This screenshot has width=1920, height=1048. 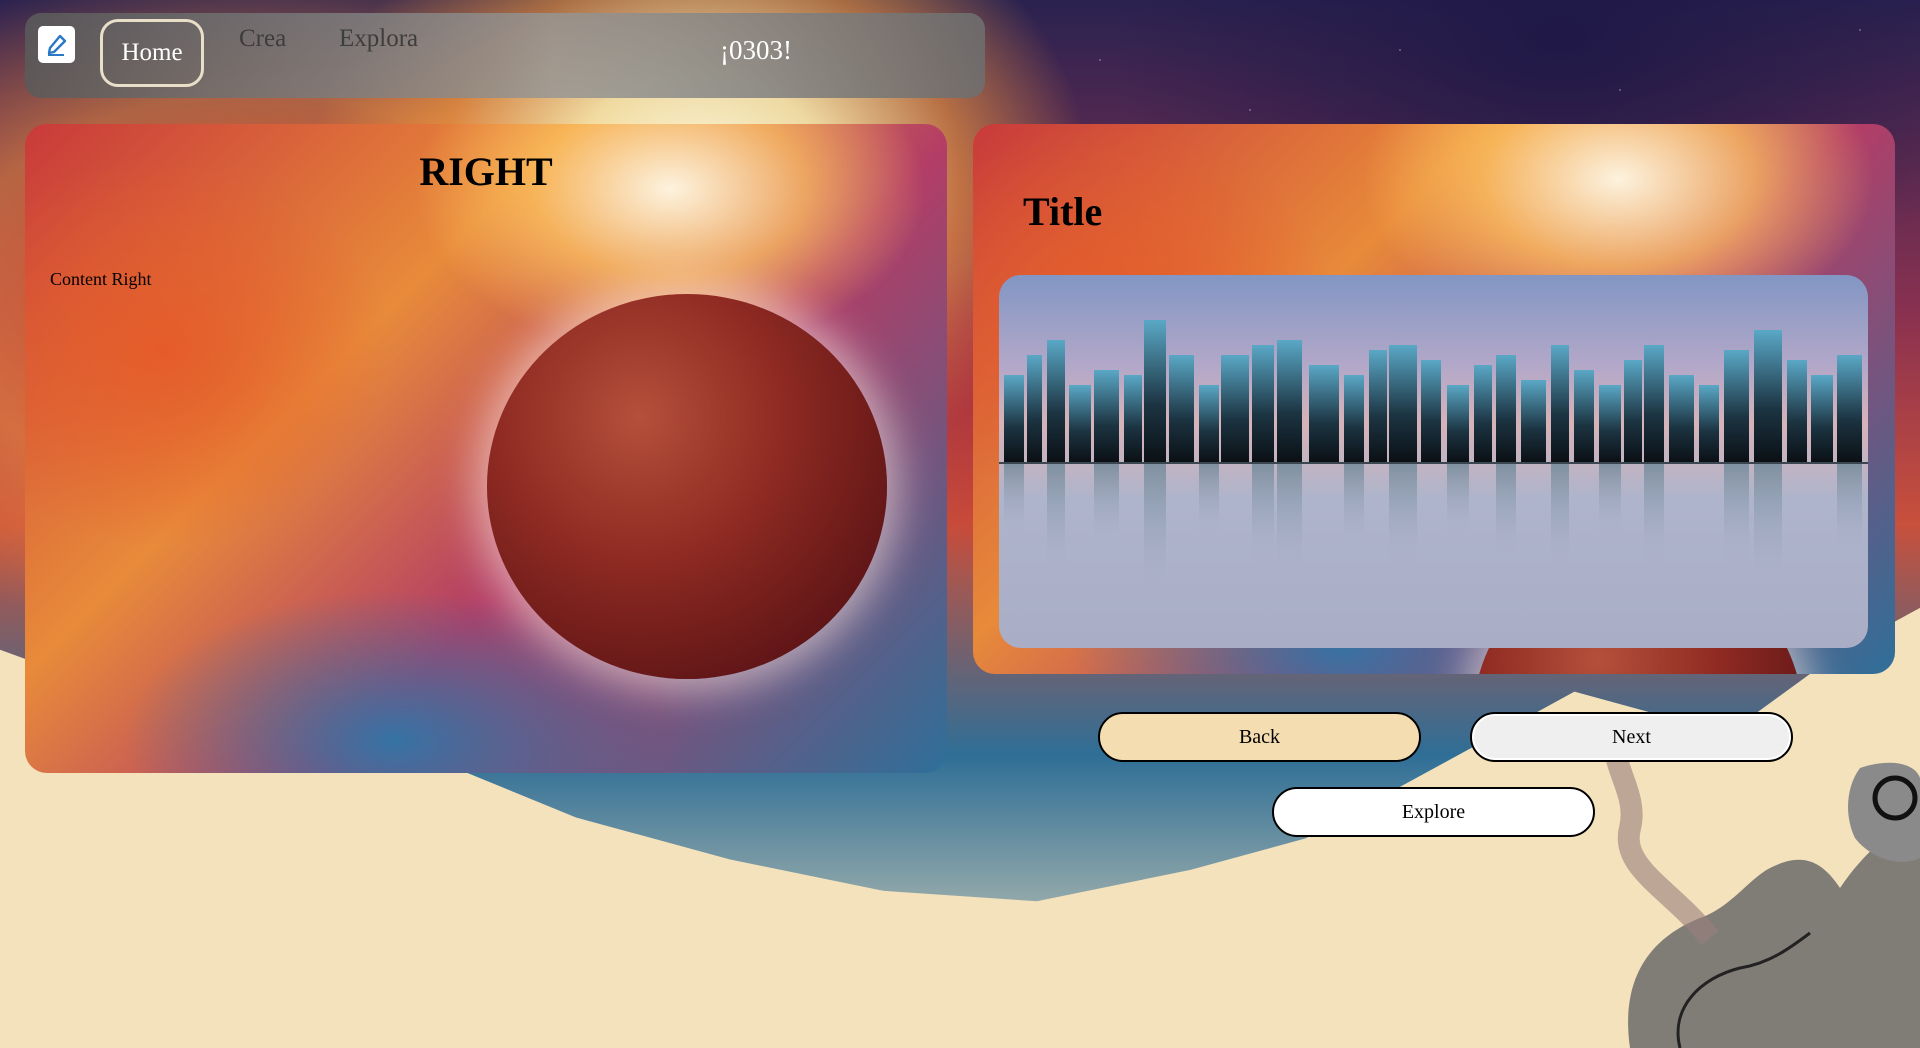 What do you see at coordinates (378, 39) in the screenshot?
I see `nav-explora-link: Explora` at bounding box center [378, 39].